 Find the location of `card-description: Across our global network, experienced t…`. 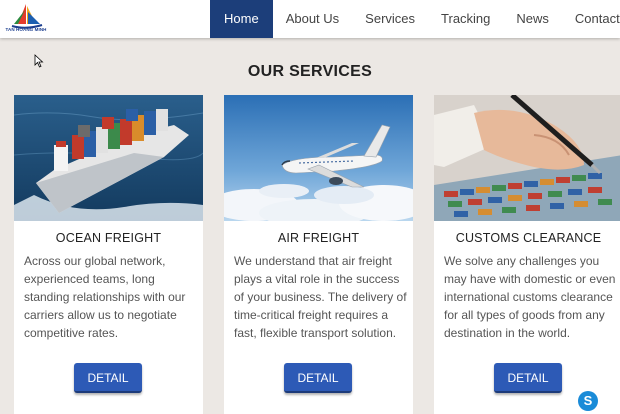

card-description: Across our global network, experienced t… is located at coordinates (105, 297).